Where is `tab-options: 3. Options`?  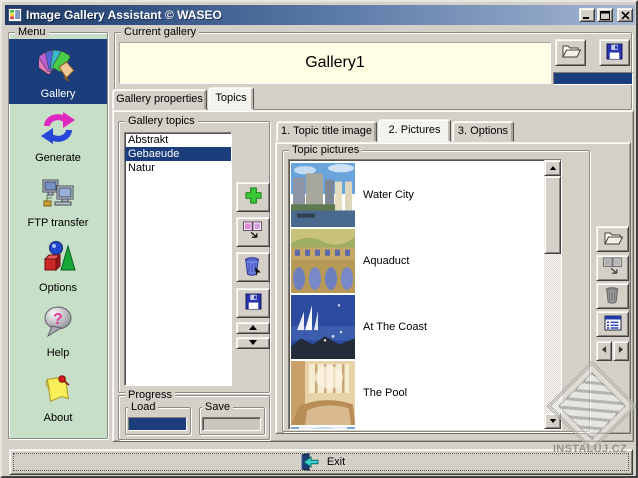 tab-options: 3. Options is located at coordinates (483, 131).